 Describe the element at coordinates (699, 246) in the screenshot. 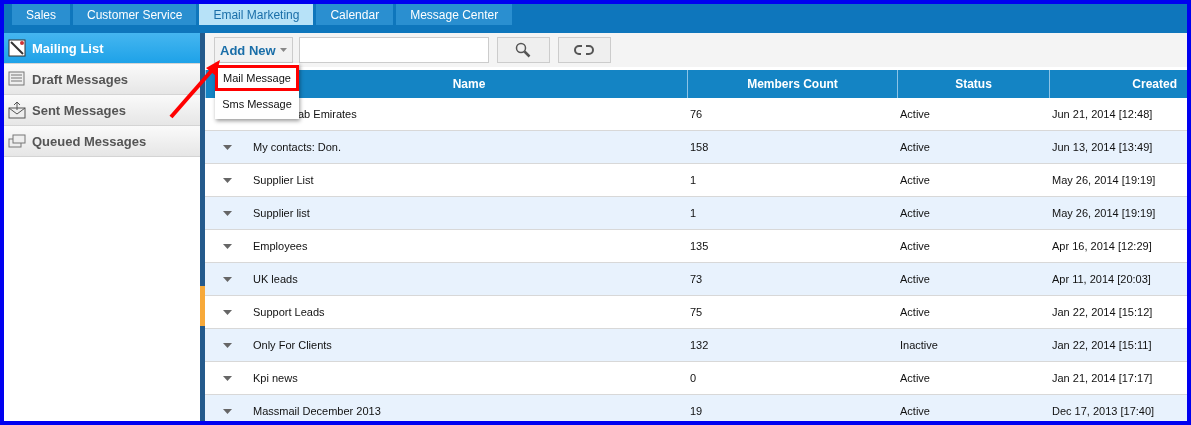

I see `table-cell-text: 135` at that location.